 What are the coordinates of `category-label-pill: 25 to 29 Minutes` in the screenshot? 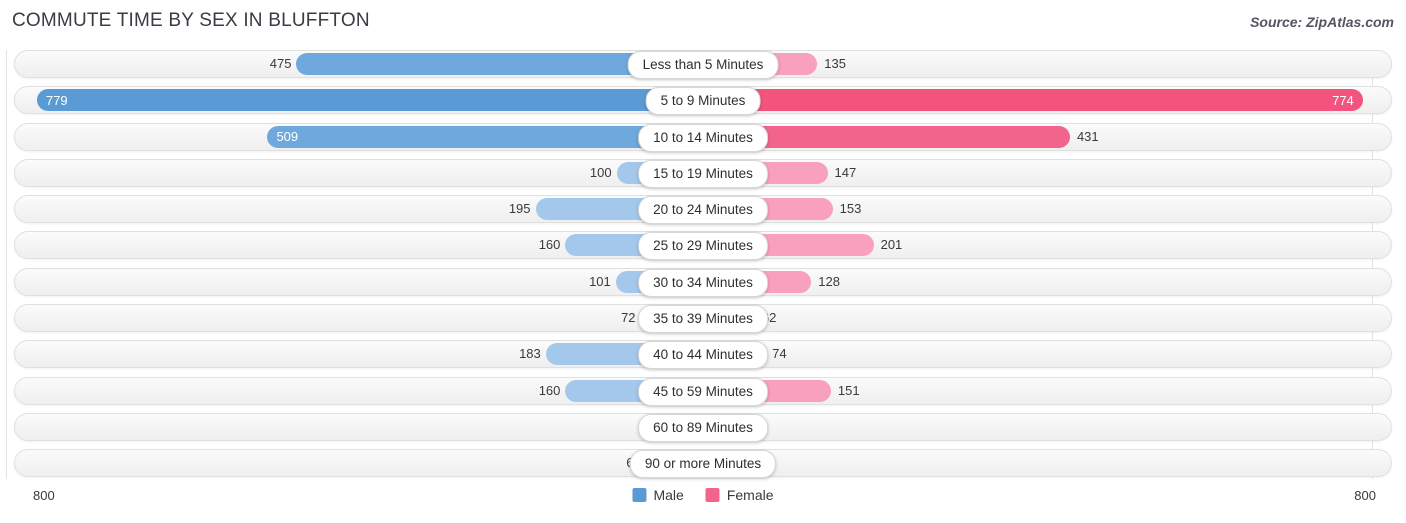 It's located at (703, 246).